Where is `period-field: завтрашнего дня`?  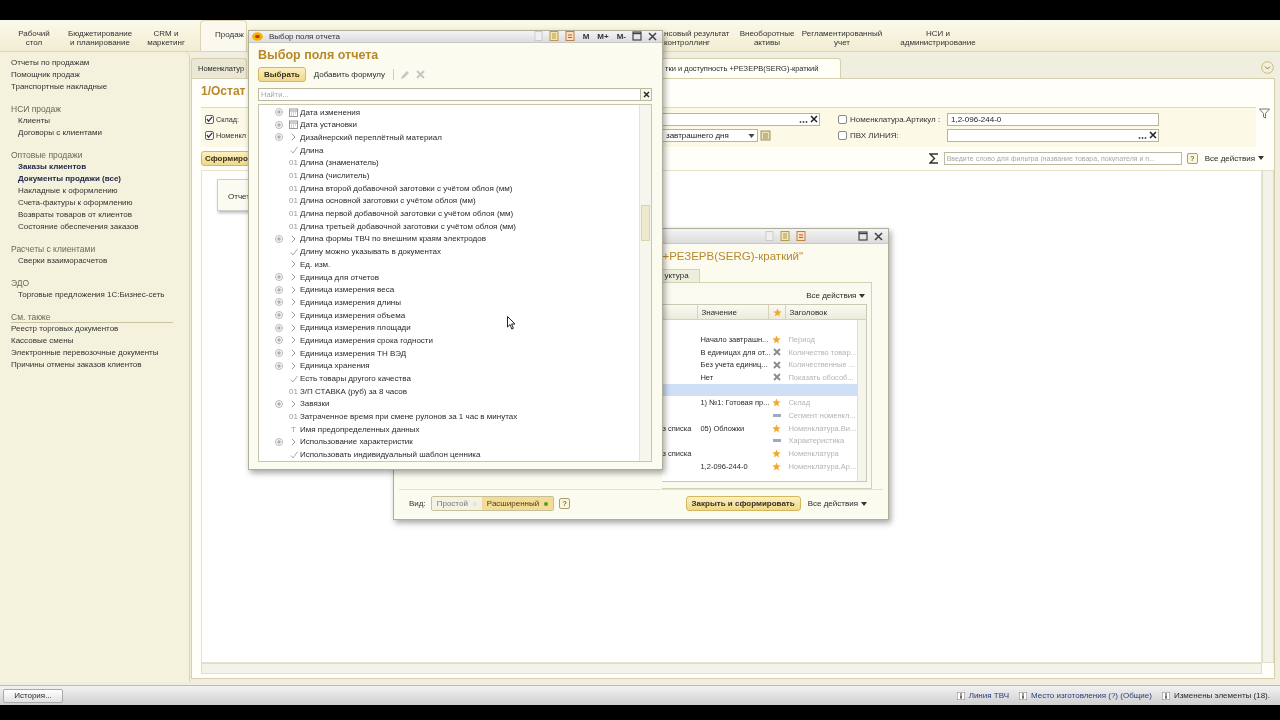 period-field: завтрашнего дня is located at coordinates (710, 135).